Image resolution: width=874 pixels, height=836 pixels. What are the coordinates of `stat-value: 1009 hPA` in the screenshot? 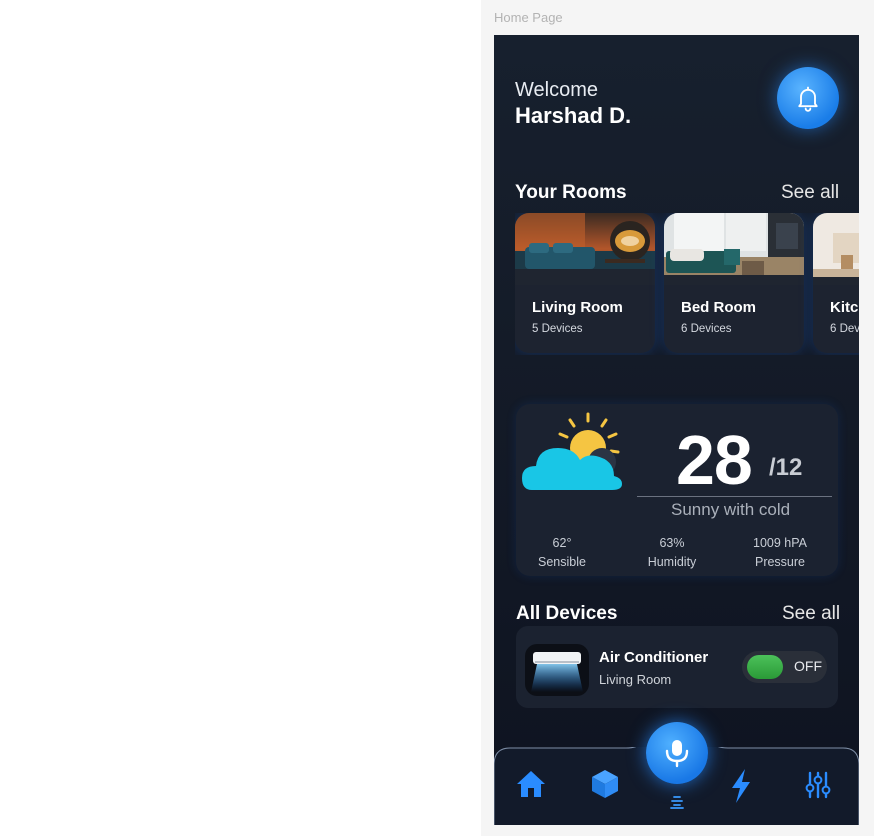 It's located at (780, 543).